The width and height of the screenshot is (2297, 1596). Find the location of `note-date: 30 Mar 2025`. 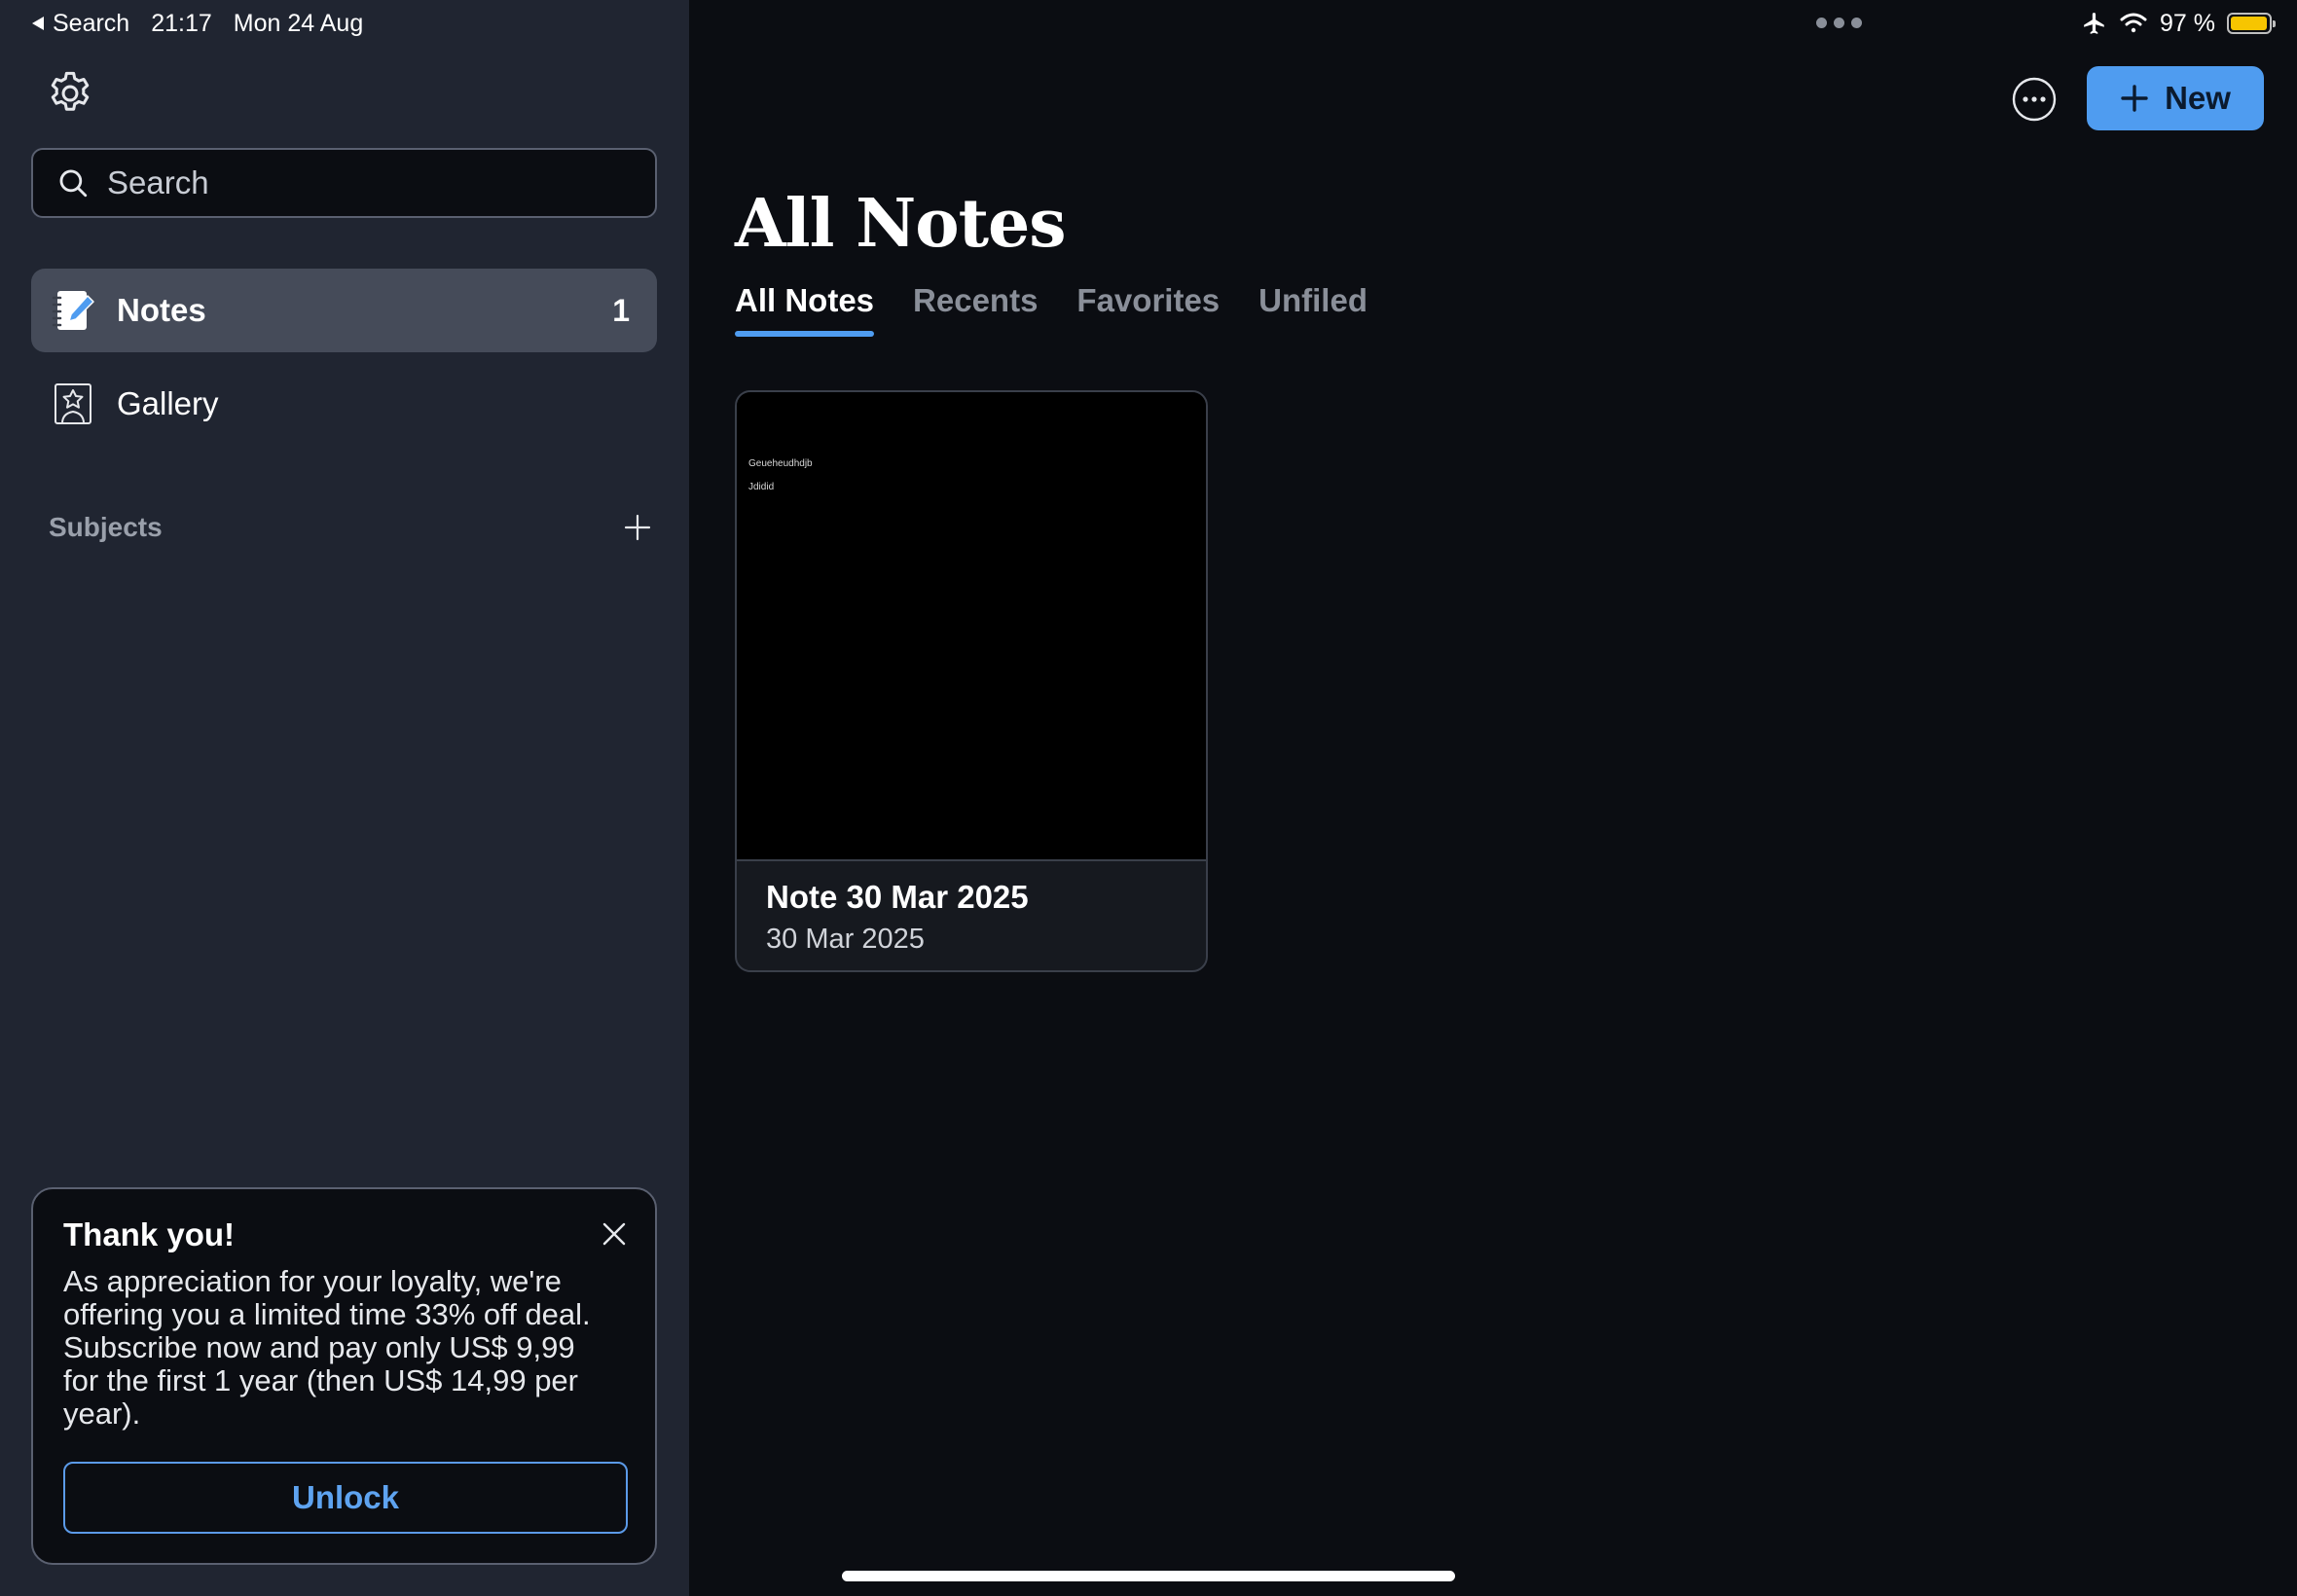

note-date: 30 Mar 2025 is located at coordinates (845, 939).